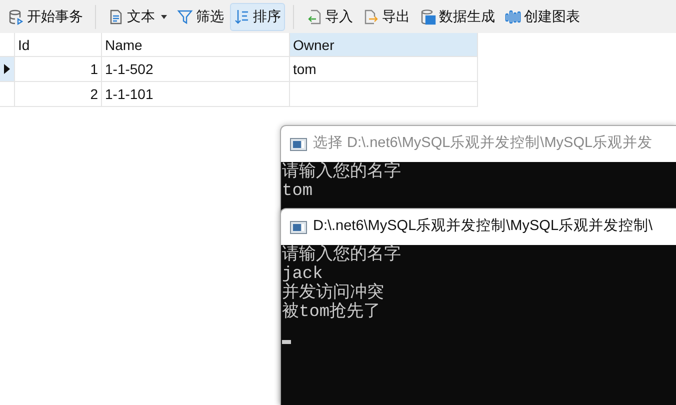 The width and height of the screenshot is (676, 405). I want to click on toolbar-button: 导出, so click(386, 16).